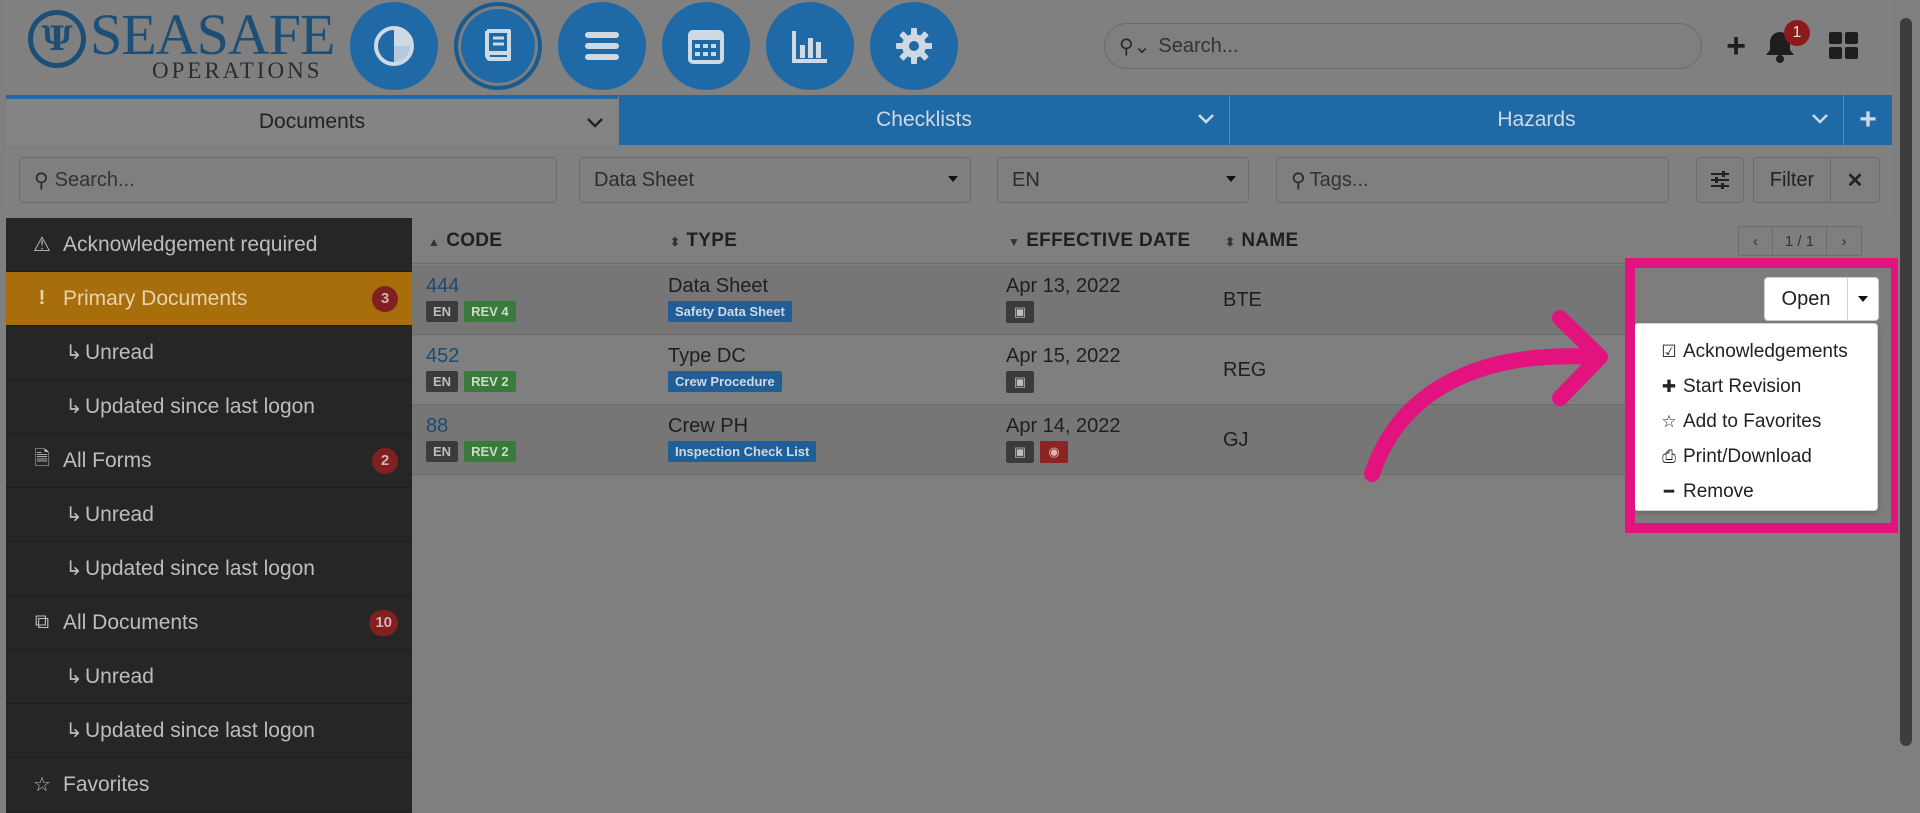  What do you see at coordinates (1063, 356) in the screenshot?
I see `effective-date: Apr 15, 2022` at bounding box center [1063, 356].